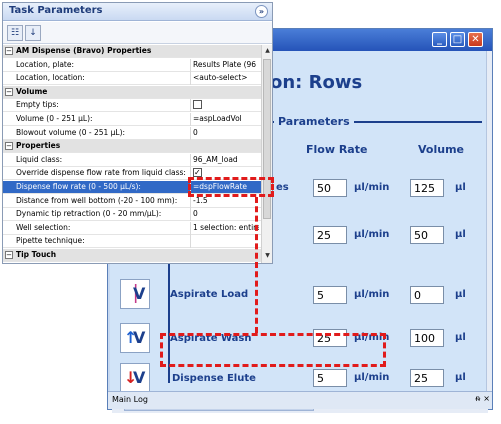 The width and height of the screenshot is (501, 424). What do you see at coordinates (33, 33) in the screenshot?
I see `sort-alpha-icon: ↓` at bounding box center [33, 33].